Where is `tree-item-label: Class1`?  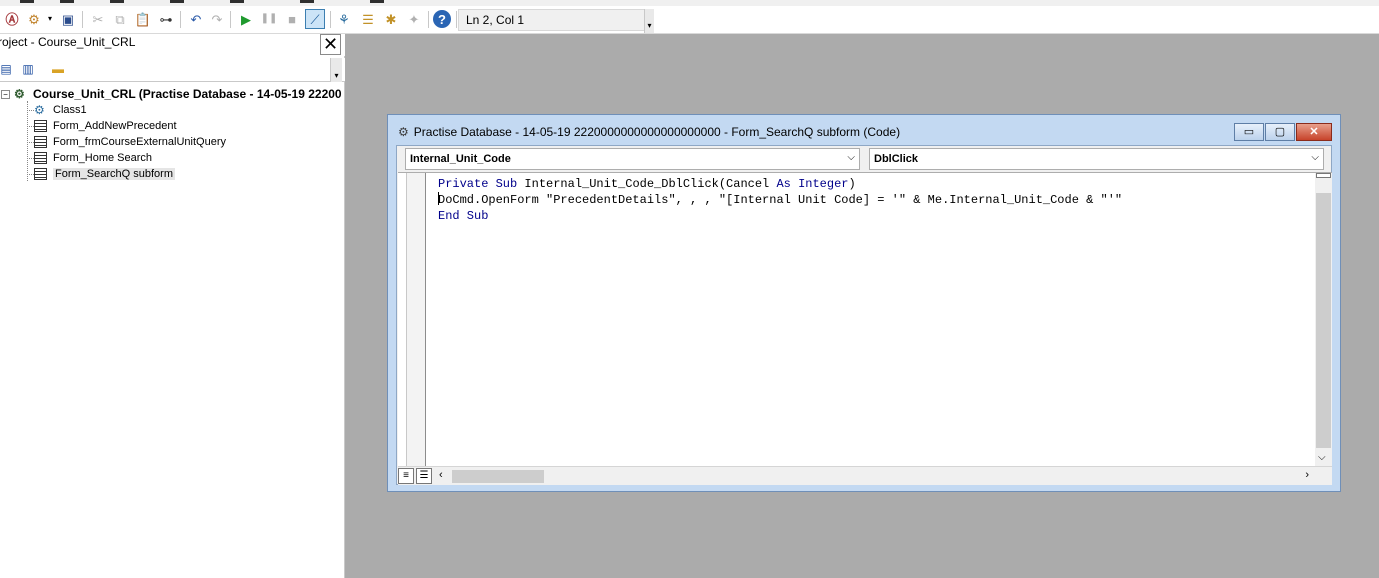
tree-item-label: Class1 is located at coordinates (70, 110).